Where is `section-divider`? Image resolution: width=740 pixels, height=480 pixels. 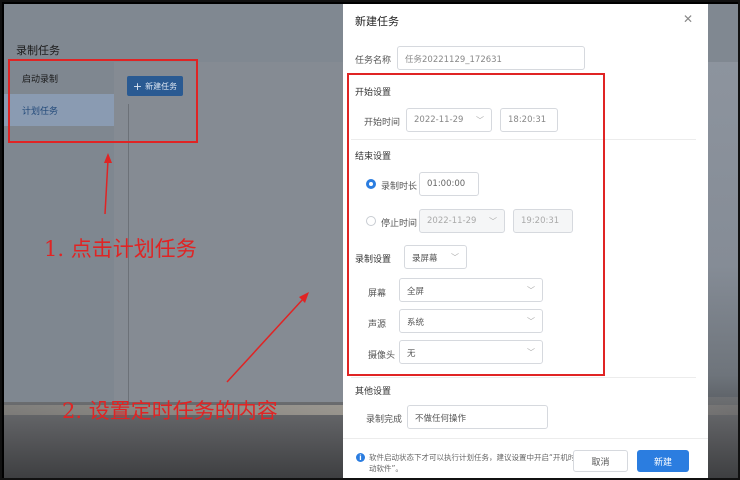 section-divider is located at coordinates (523, 377).